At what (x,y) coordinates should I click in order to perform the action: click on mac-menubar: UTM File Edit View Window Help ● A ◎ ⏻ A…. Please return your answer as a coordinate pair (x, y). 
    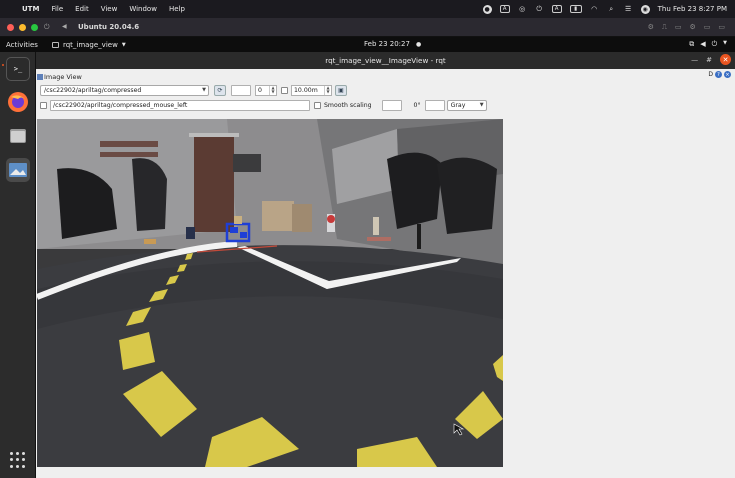
    Looking at the image, I should click on (367, 9).